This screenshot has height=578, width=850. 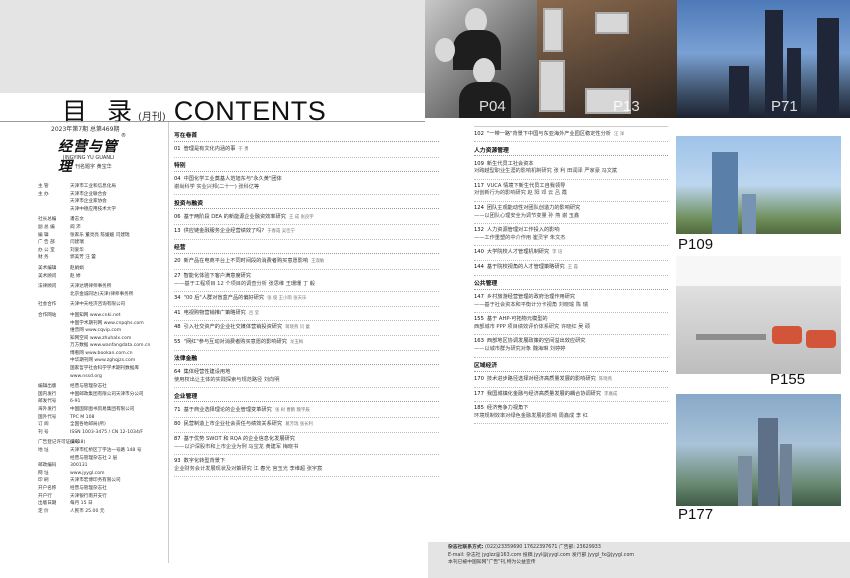 I want to click on article-title: 供应链金融服务企业经营绩效了吗?, so click(x=224, y=231).